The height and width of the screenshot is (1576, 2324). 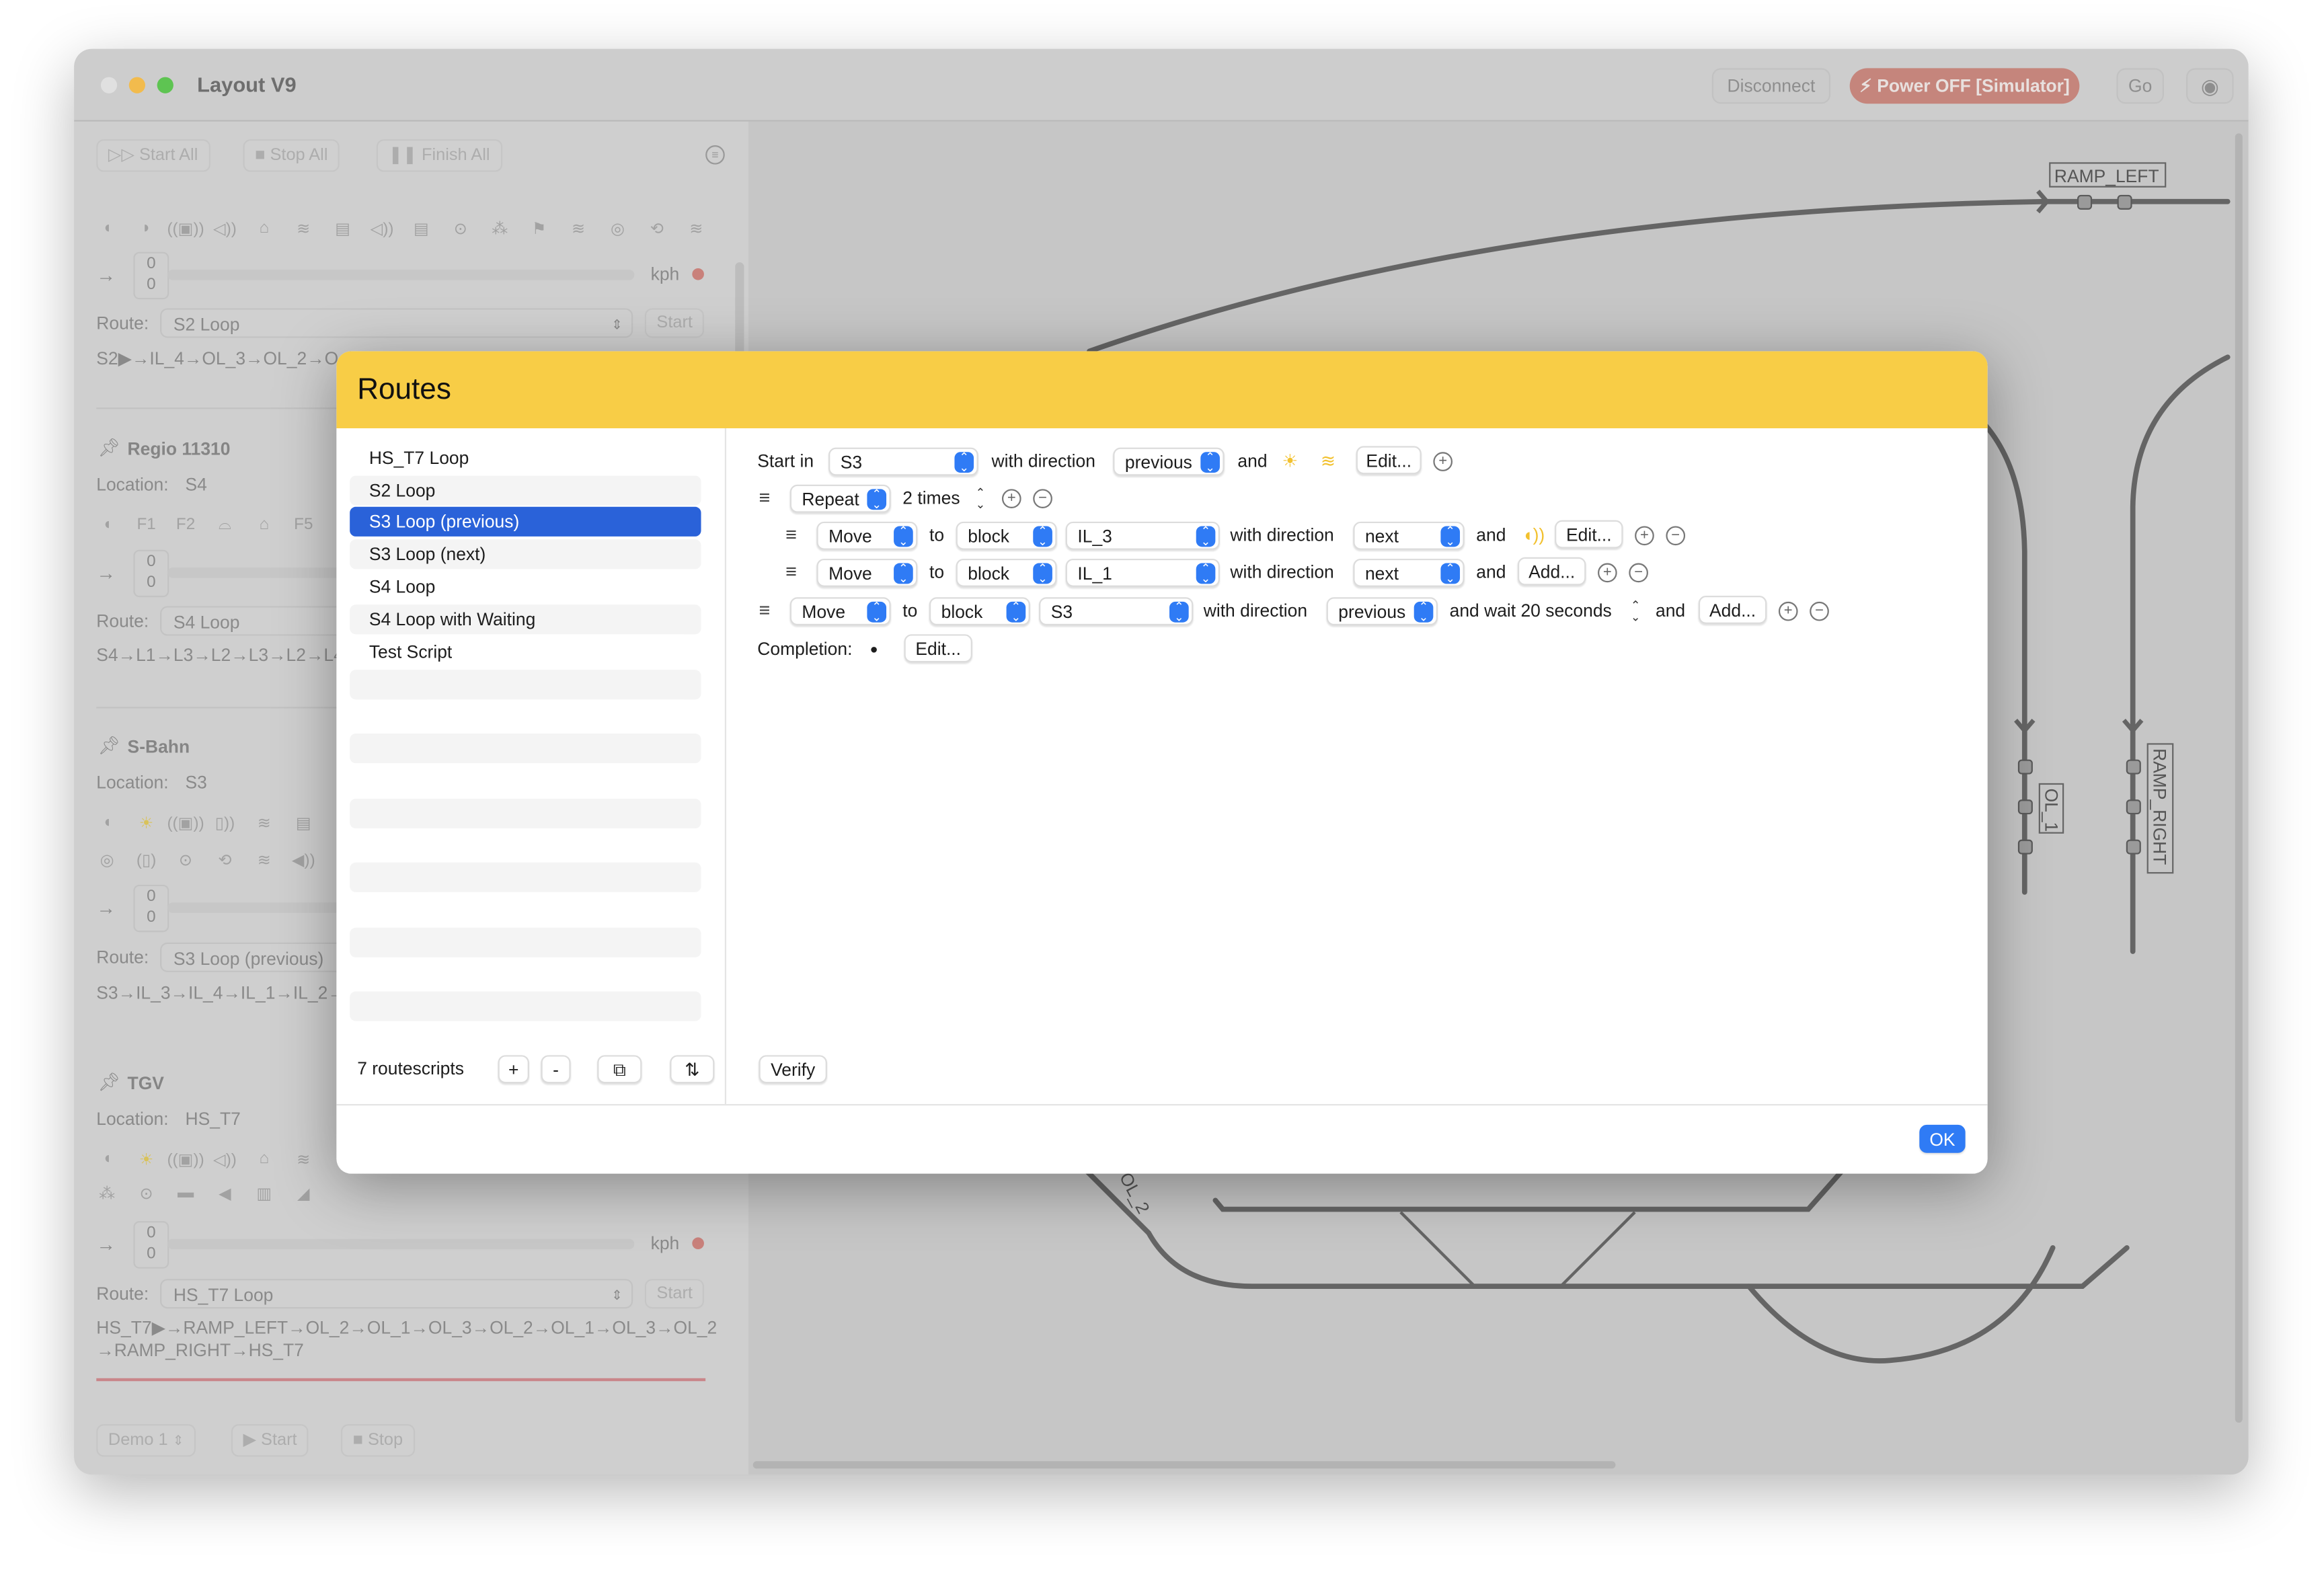 I want to click on duplicate-route-button: ⧉, so click(x=619, y=1069).